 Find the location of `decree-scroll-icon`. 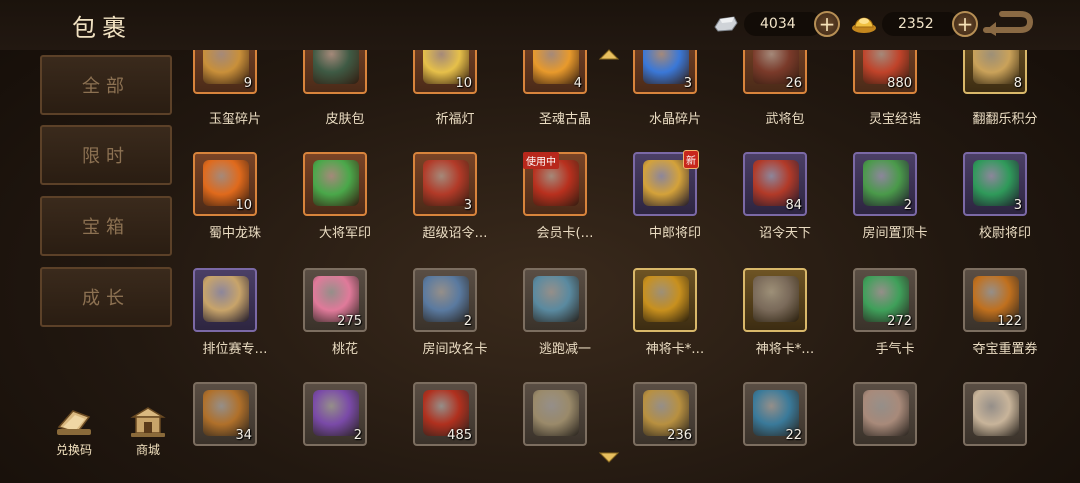

decree-scroll-icon is located at coordinates (446, 183).